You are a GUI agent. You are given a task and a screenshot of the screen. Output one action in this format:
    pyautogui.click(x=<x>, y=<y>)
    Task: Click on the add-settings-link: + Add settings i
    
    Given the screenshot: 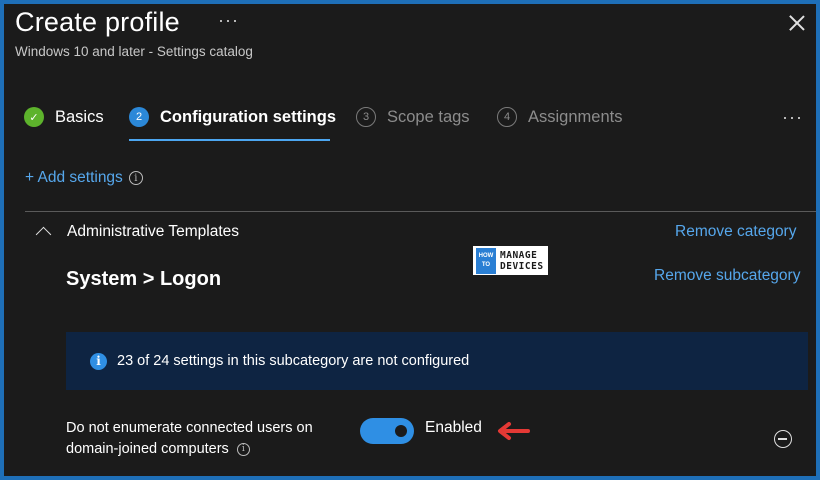 What is the action you would take?
    pyautogui.click(x=84, y=178)
    